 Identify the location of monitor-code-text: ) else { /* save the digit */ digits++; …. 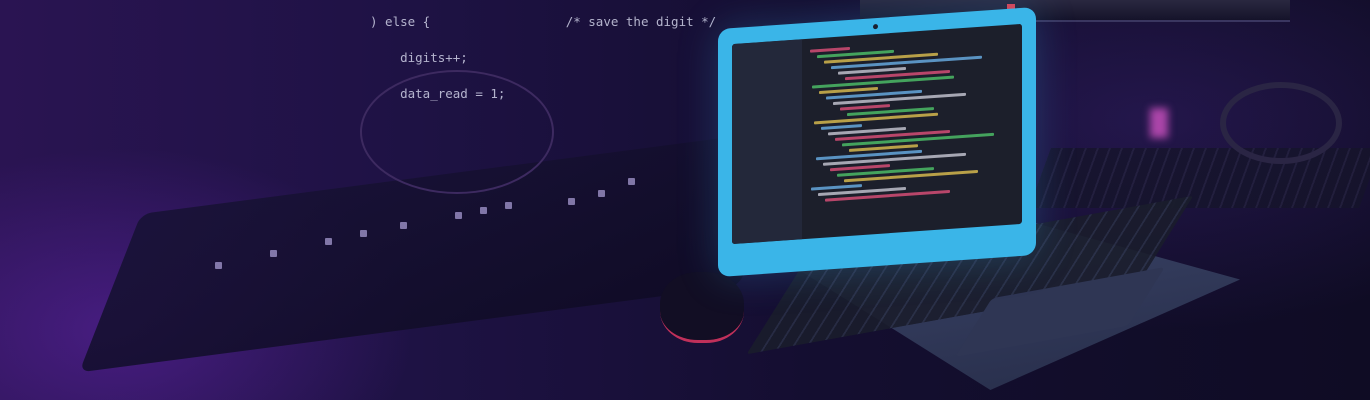
(610, 50).